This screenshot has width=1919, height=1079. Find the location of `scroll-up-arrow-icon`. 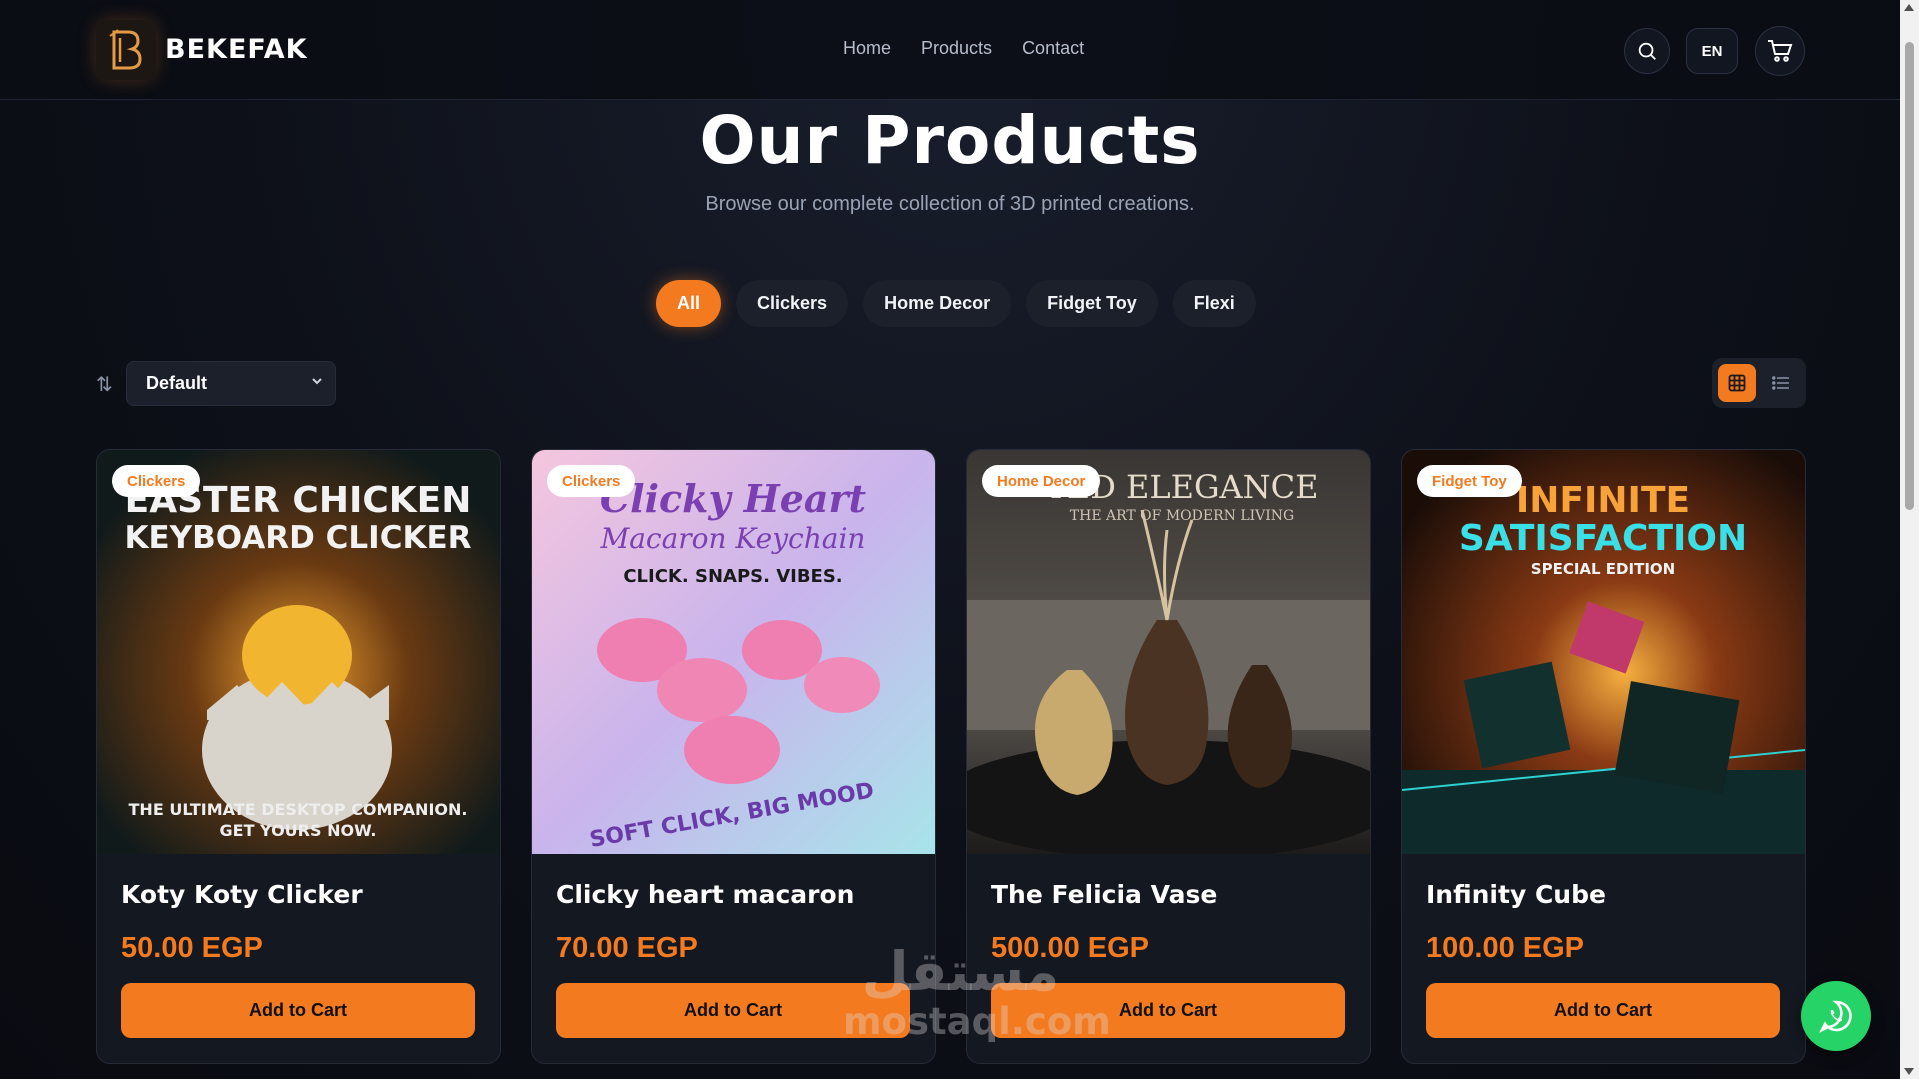

scroll-up-arrow-icon is located at coordinates (1909, 7).